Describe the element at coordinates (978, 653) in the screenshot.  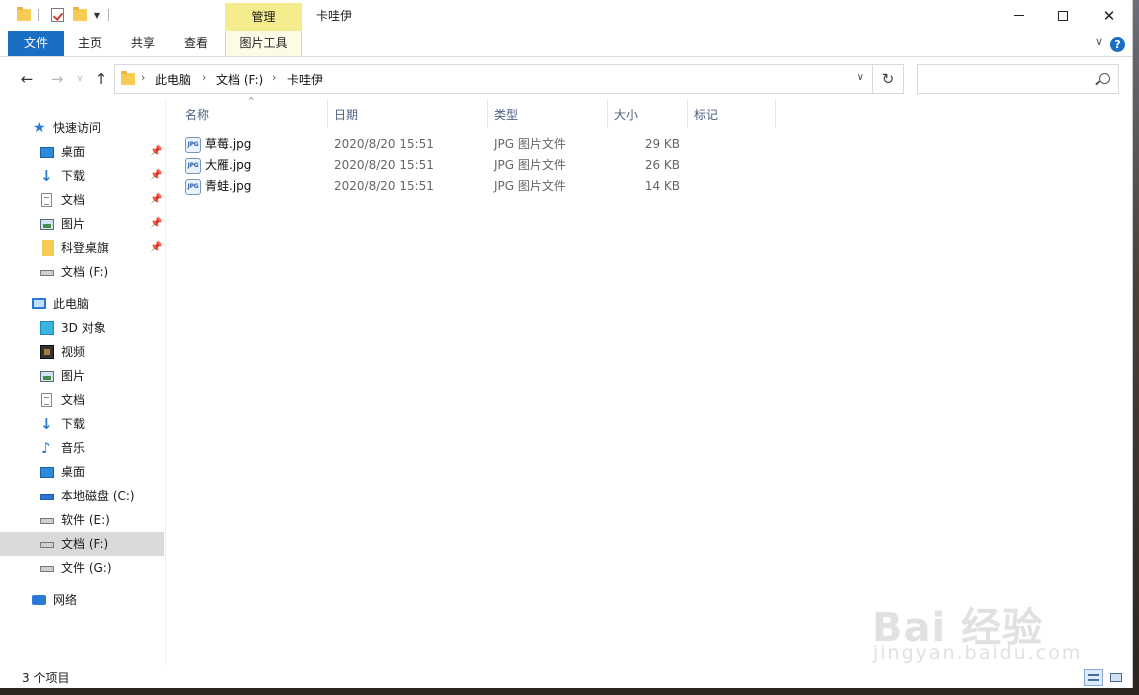
I see `baidu-watermark-url: jingyan.baidu.com` at that location.